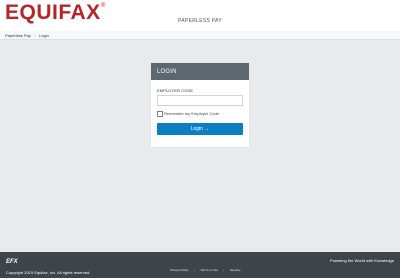 Image resolution: width=400 pixels, height=278 pixels. What do you see at coordinates (205, 265) in the screenshot?
I see `footer-links: Privacy Policy | Terms of Use | Security` at bounding box center [205, 265].